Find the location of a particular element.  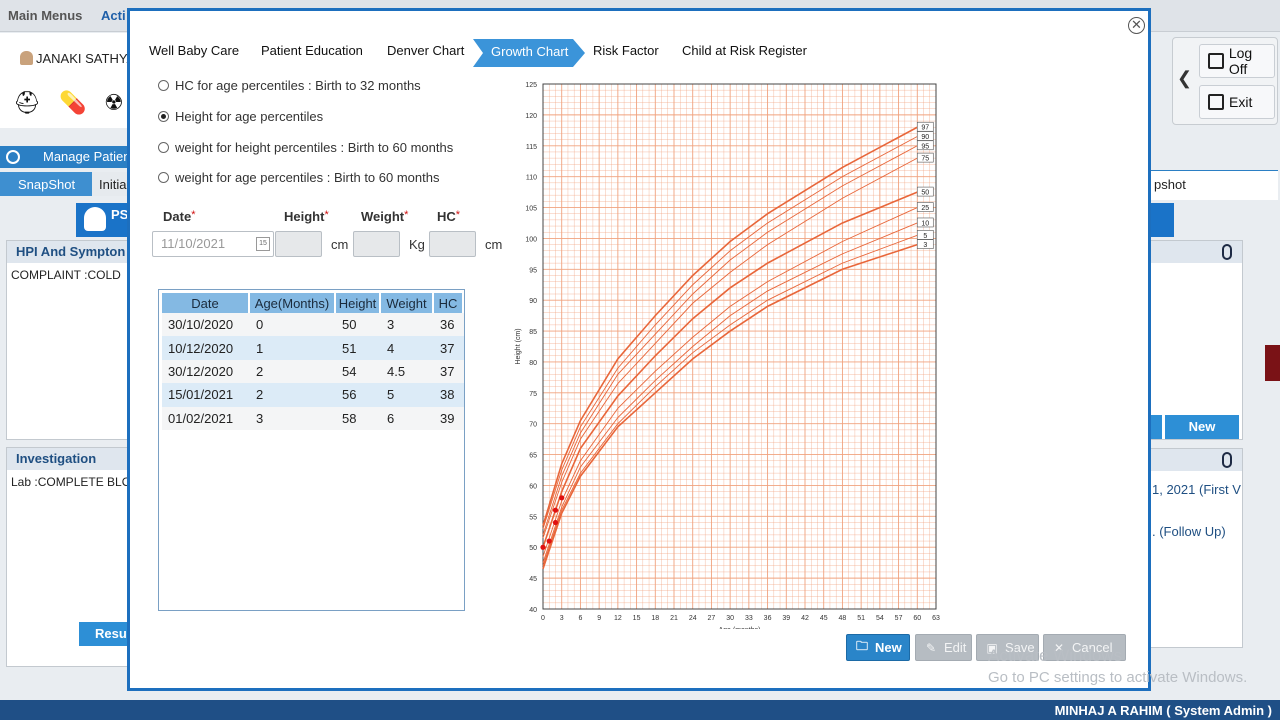

hc-field is located at coordinates (452, 244).